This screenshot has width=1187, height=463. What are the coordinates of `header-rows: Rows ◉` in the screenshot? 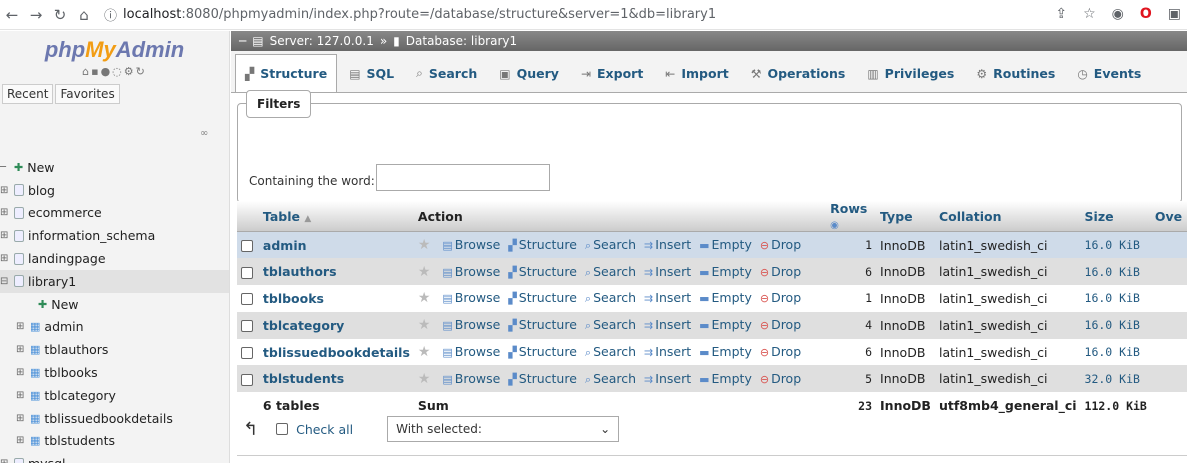 It's located at (851, 216).